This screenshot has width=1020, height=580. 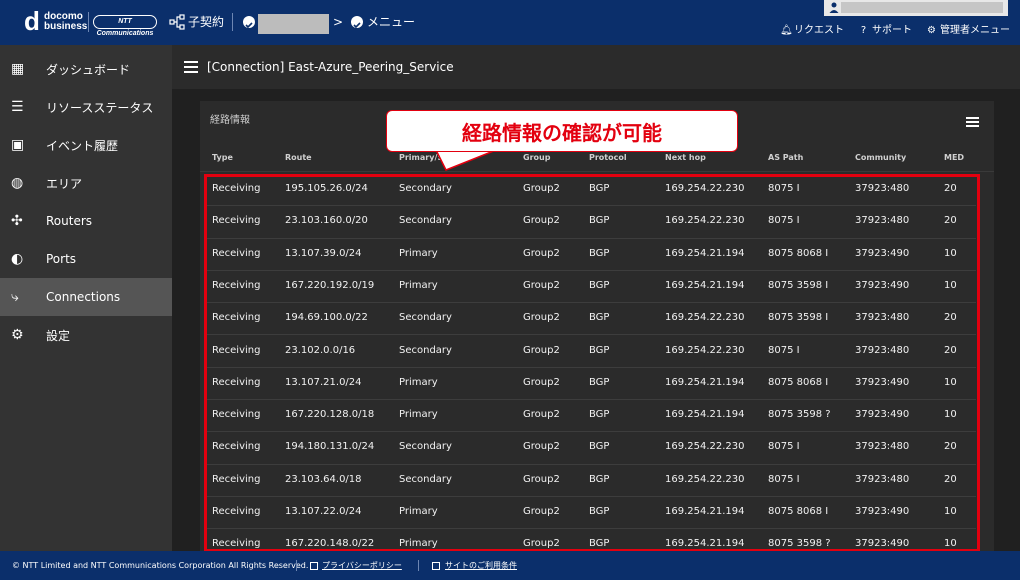 I want to click on panel-menu-icon, so click(x=972, y=122).